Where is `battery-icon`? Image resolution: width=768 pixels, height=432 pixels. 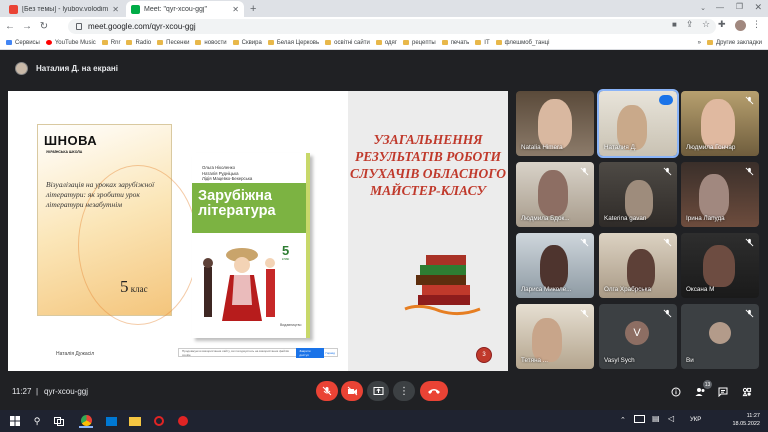
battery-icon is located at coordinates (639, 419).